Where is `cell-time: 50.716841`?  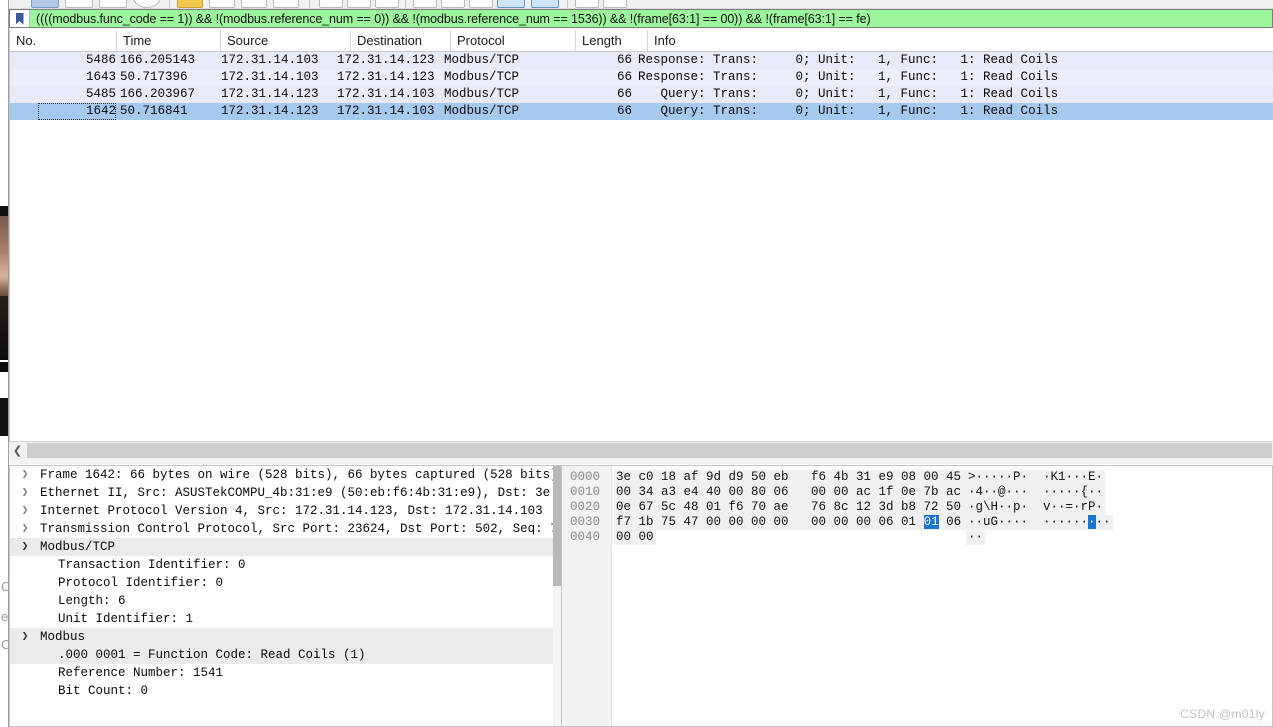
cell-time: 50.716841 is located at coordinates (154, 111).